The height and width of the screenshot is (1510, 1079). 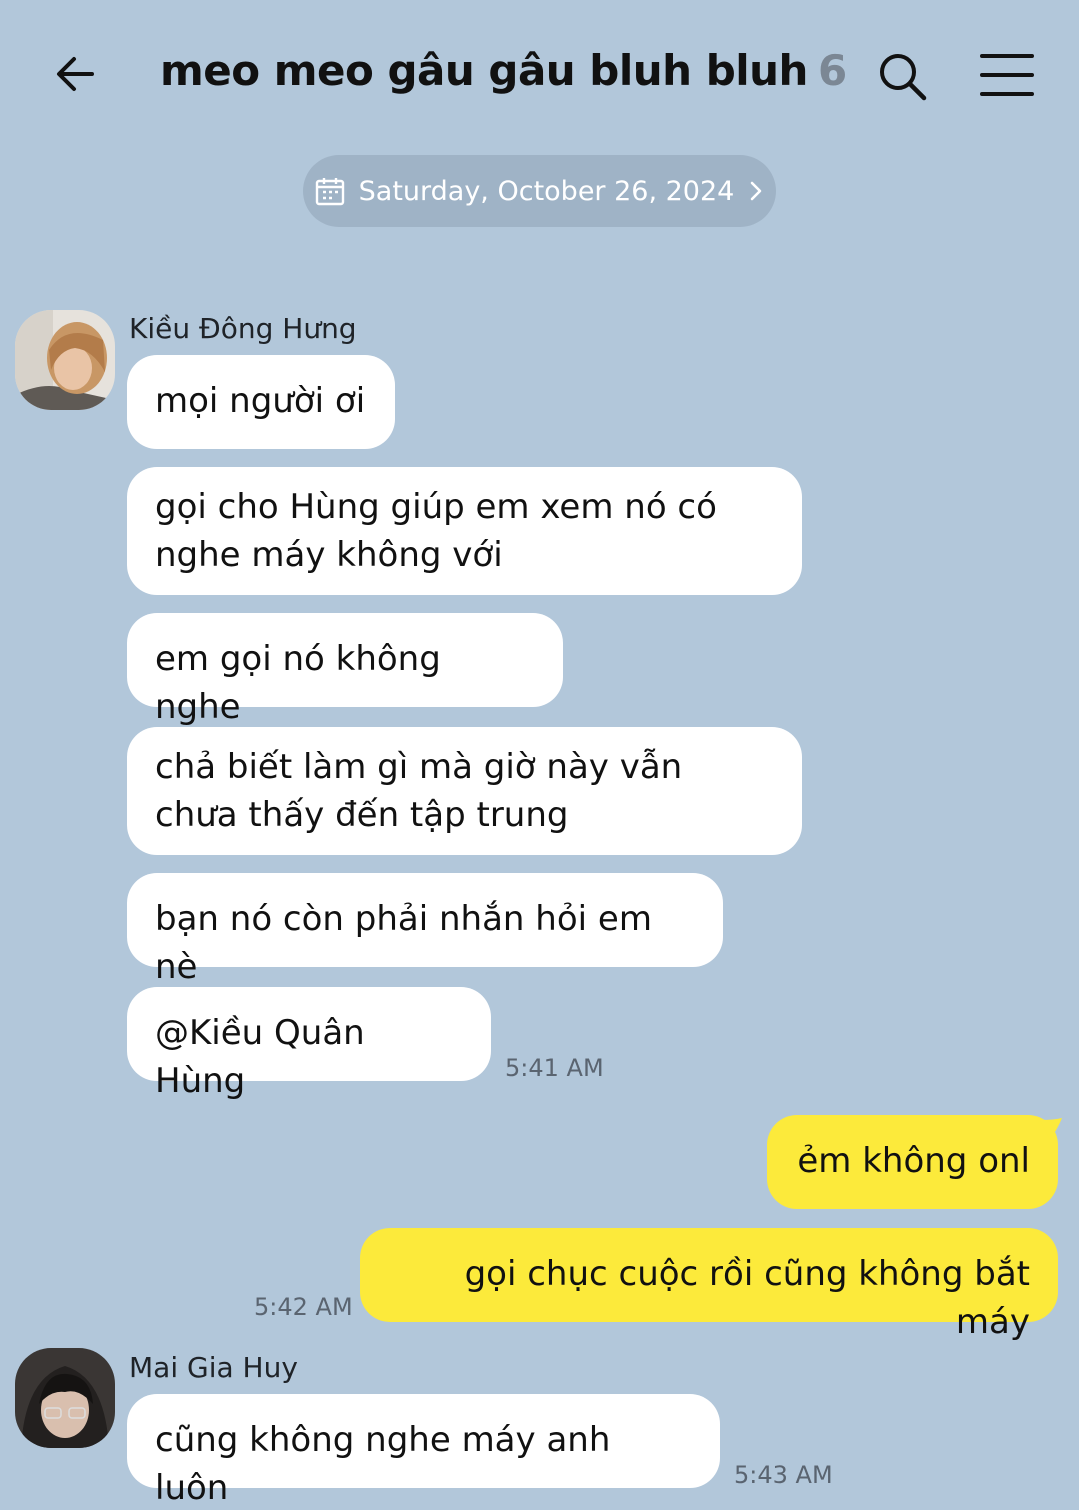 I want to click on bubble-tail, so click(x=1051, y=1129).